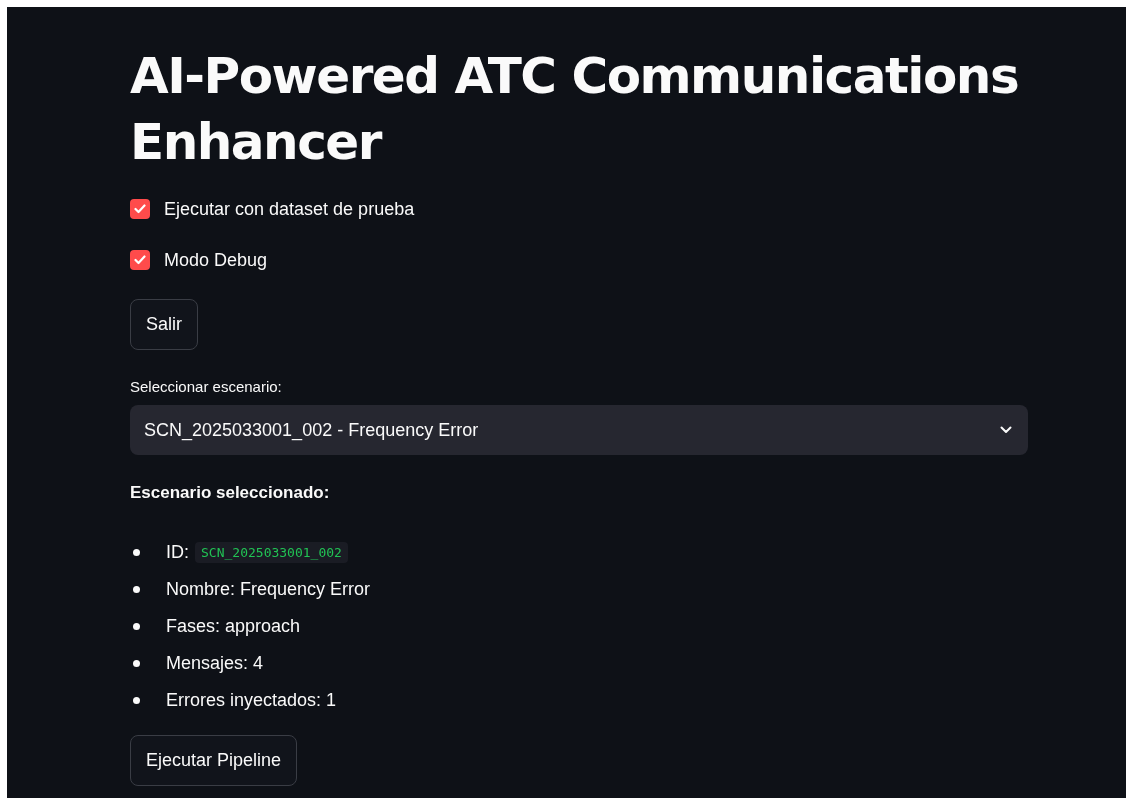  What do you see at coordinates (215, 663) in the screenshot?
I see `detail-text: Mensajes: 4` at bounding box center [215, 663].